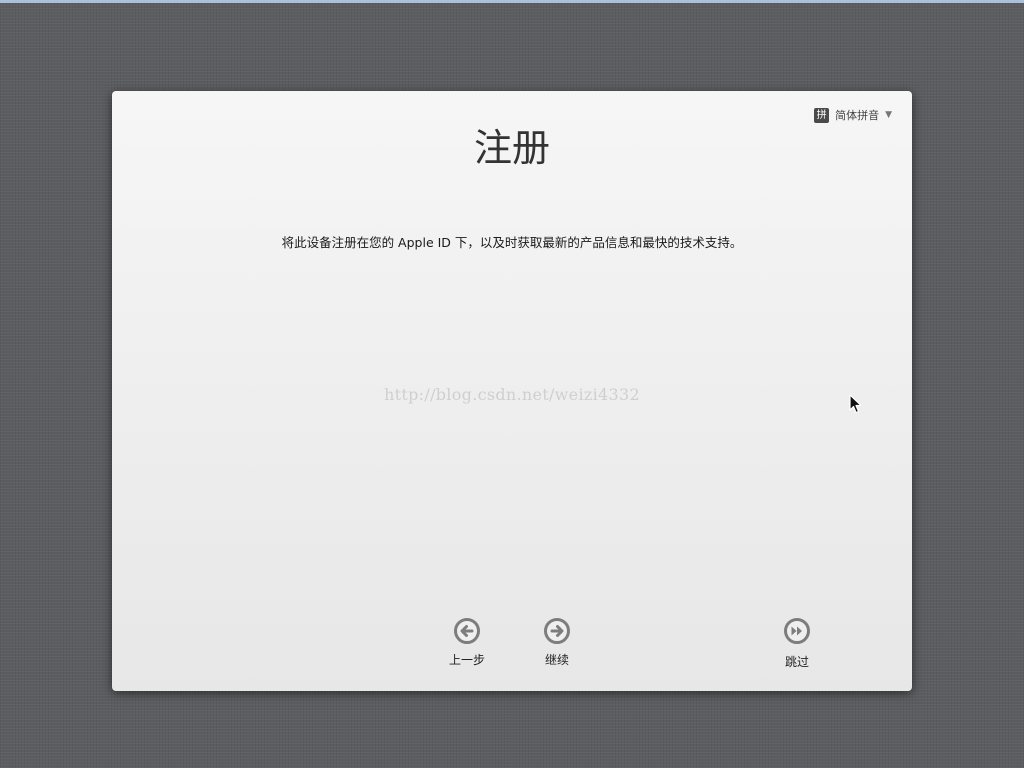 This screenshot has height=768, width=1024. What do you see at coordinates (512, 394) in the screenshot?
I see `watermark-text: http://blog.csdn.net/weizi4332` at bounding box center [512, 394].